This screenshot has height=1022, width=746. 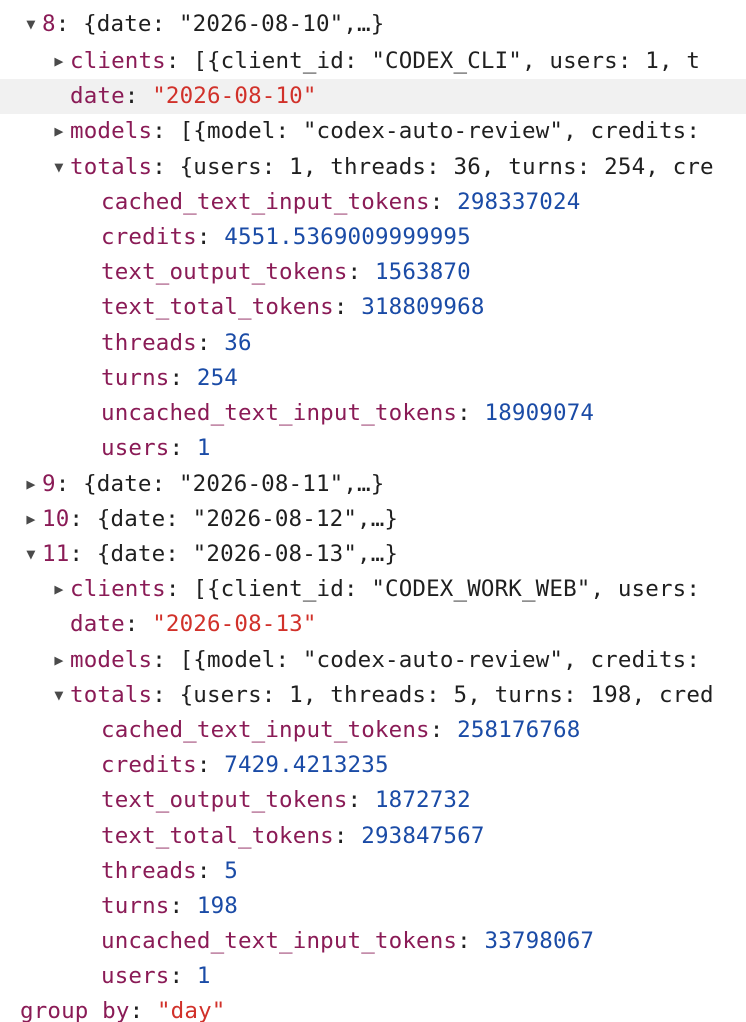 What do you see at coordinates (440, 131) in the screenshot?
I see `array-preview: [{model: "codex-auto-review", credits:` at bounding box center [440, 131].